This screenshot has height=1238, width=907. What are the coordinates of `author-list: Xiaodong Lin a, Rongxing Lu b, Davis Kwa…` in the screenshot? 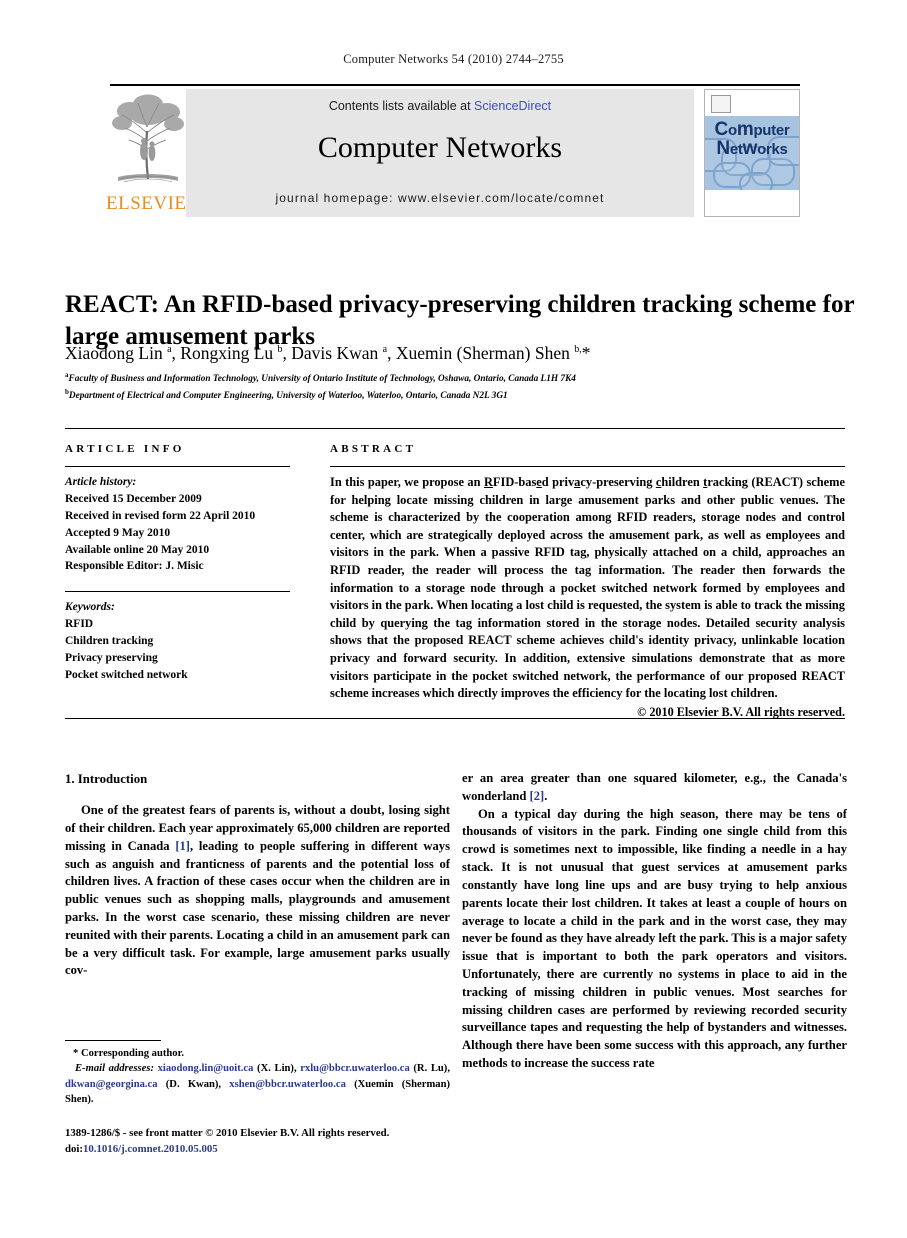 It's located at (328, 353).